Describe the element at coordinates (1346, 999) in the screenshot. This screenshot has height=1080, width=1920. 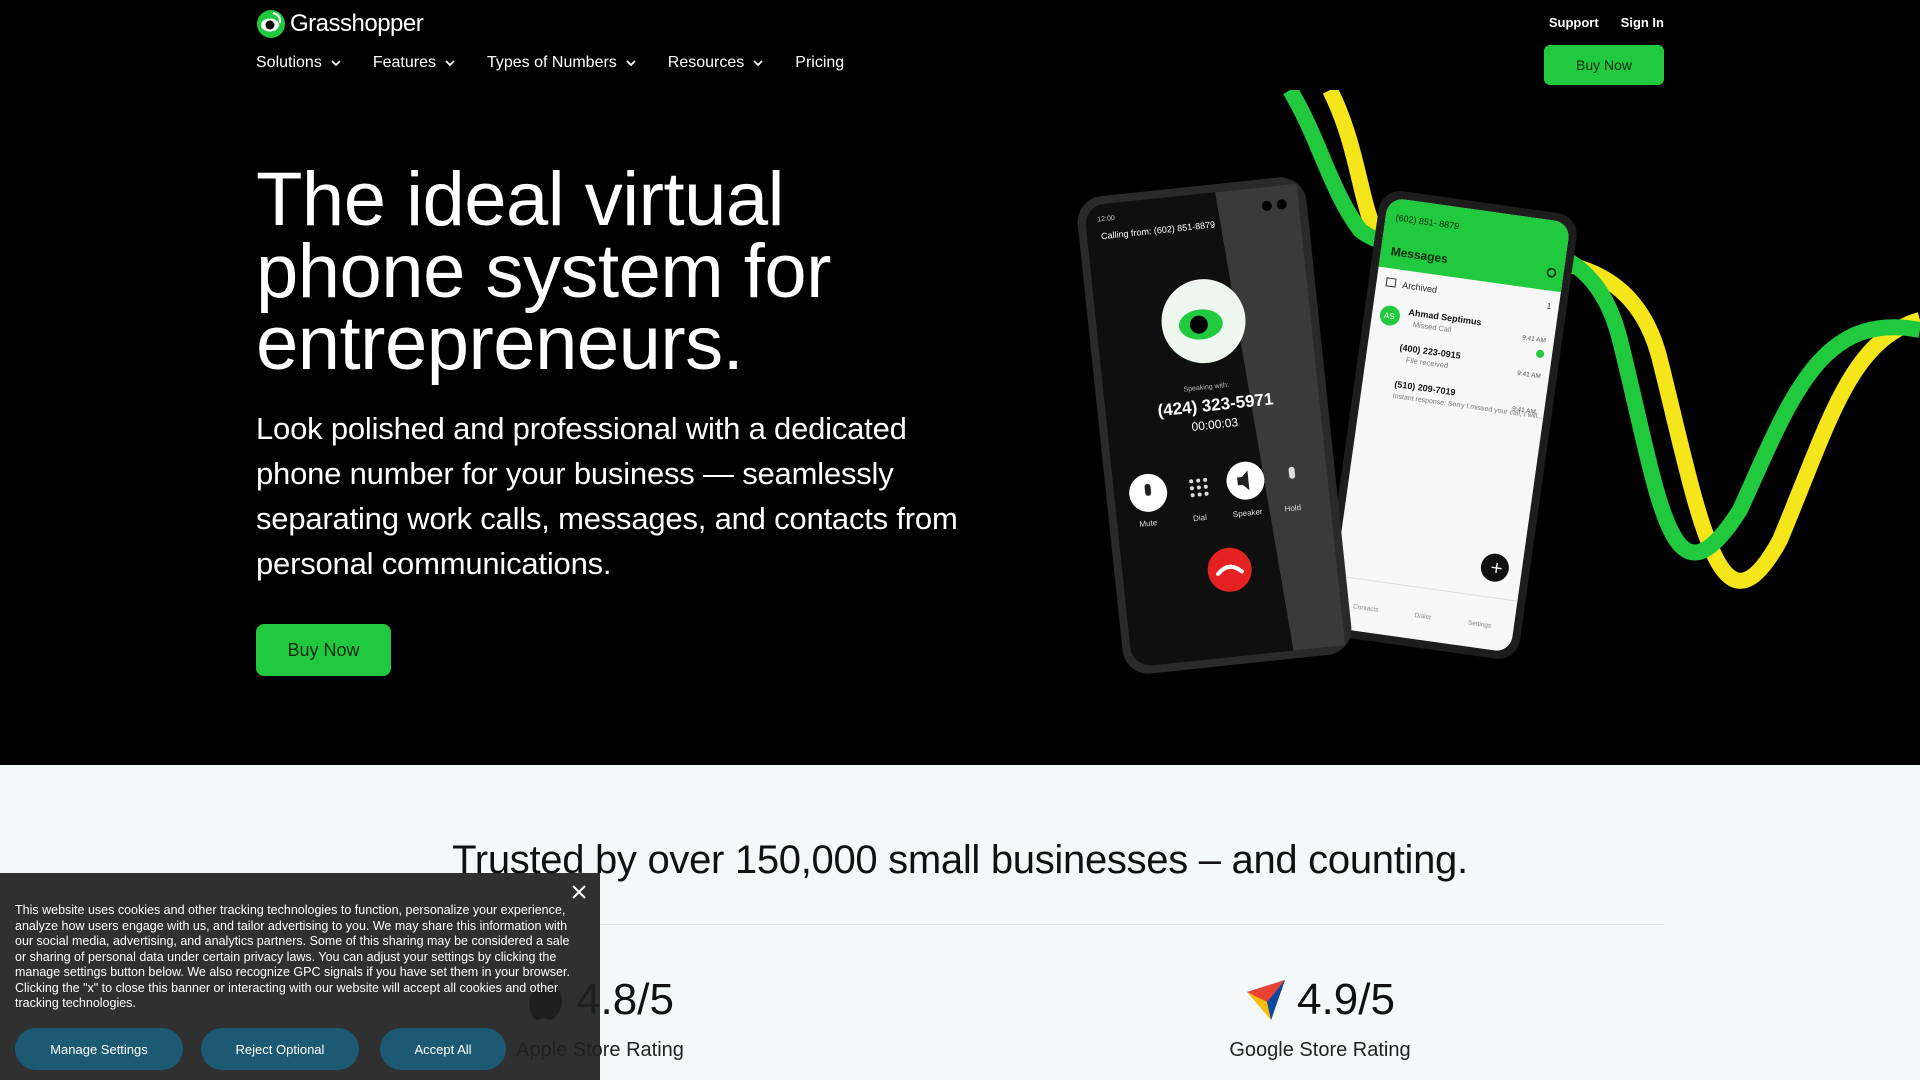
I see `google-rating-value: 4.9/5` at that location.